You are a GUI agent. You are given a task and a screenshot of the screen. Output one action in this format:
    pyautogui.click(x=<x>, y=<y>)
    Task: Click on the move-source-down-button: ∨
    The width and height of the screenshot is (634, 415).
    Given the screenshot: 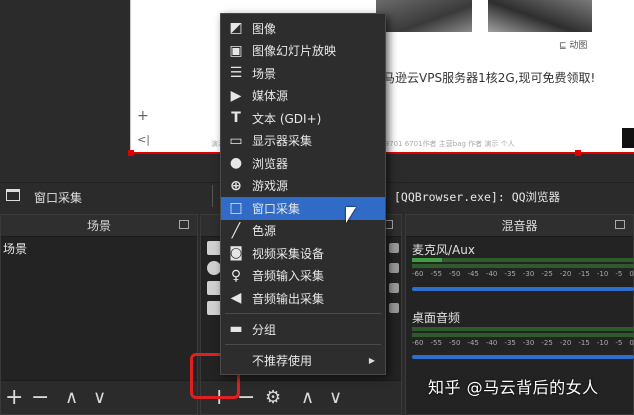 What is the action you would take?
    pyautogui.click(x=335, y=398)
    